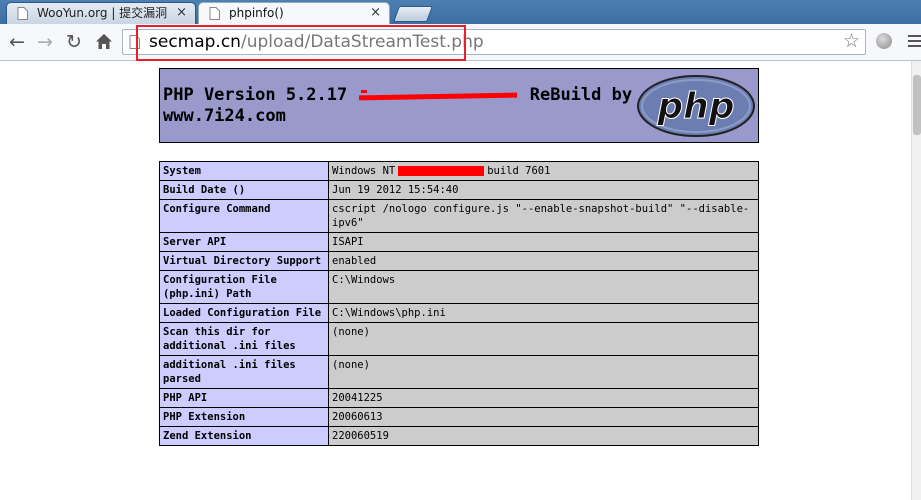  Describe the element at coordinates (244, 190) in the screenshot. I see `row-label: Build Date ()` at that location.